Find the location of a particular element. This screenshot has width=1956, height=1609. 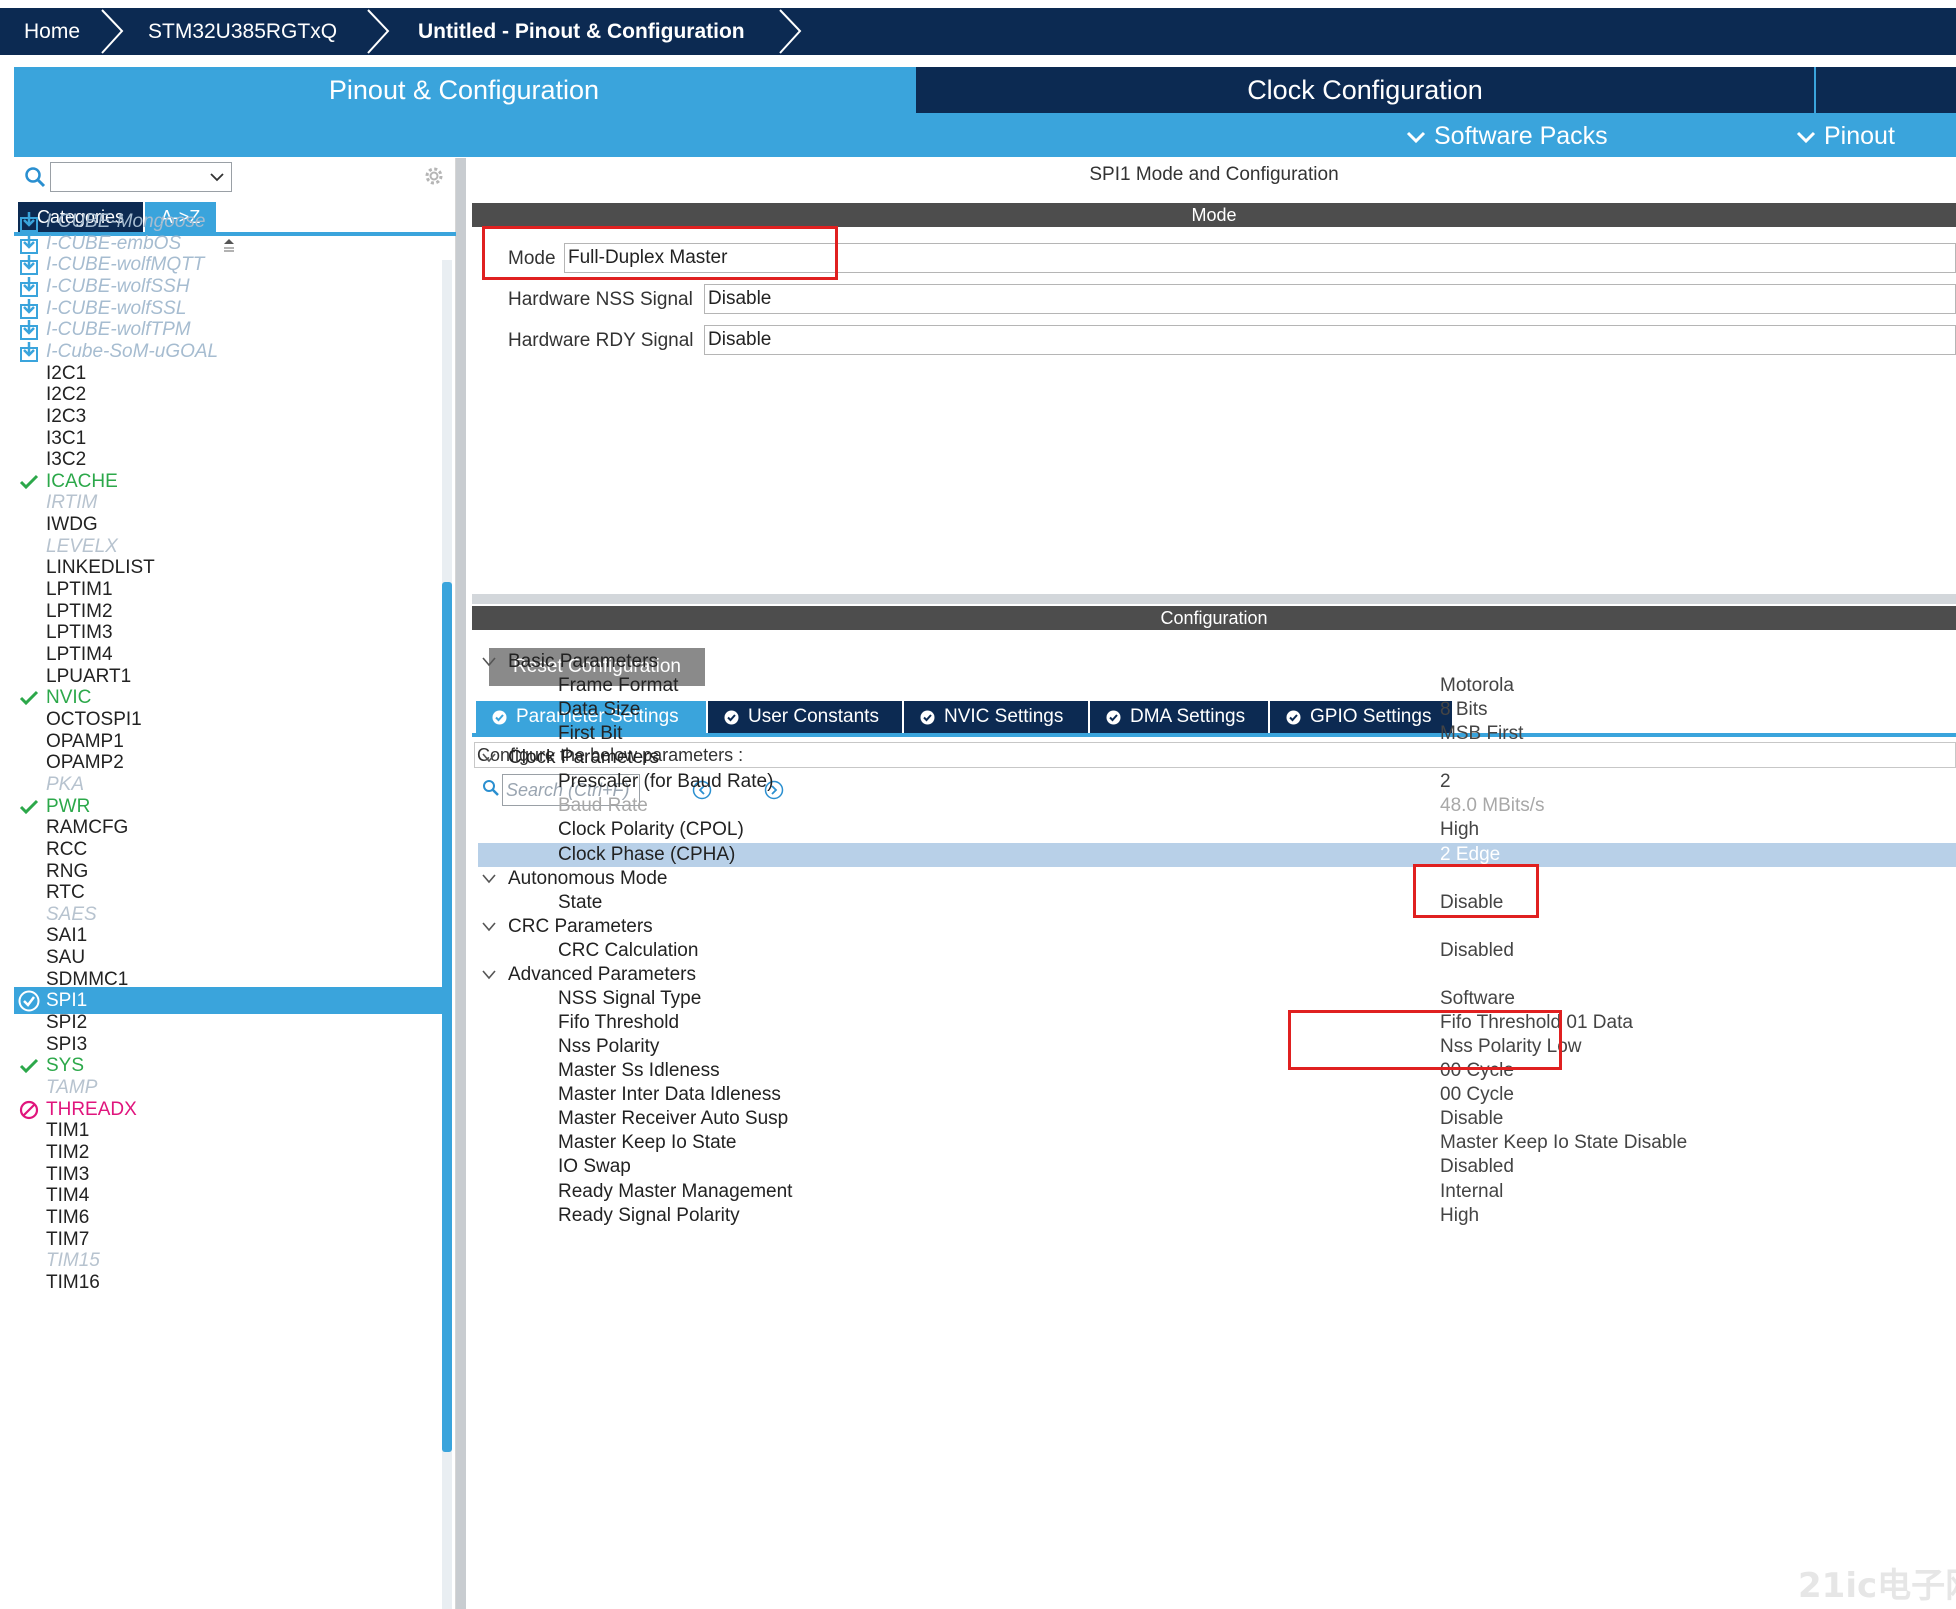

pinout-menu-label: Pinout is located at coordinates (1859, 136).